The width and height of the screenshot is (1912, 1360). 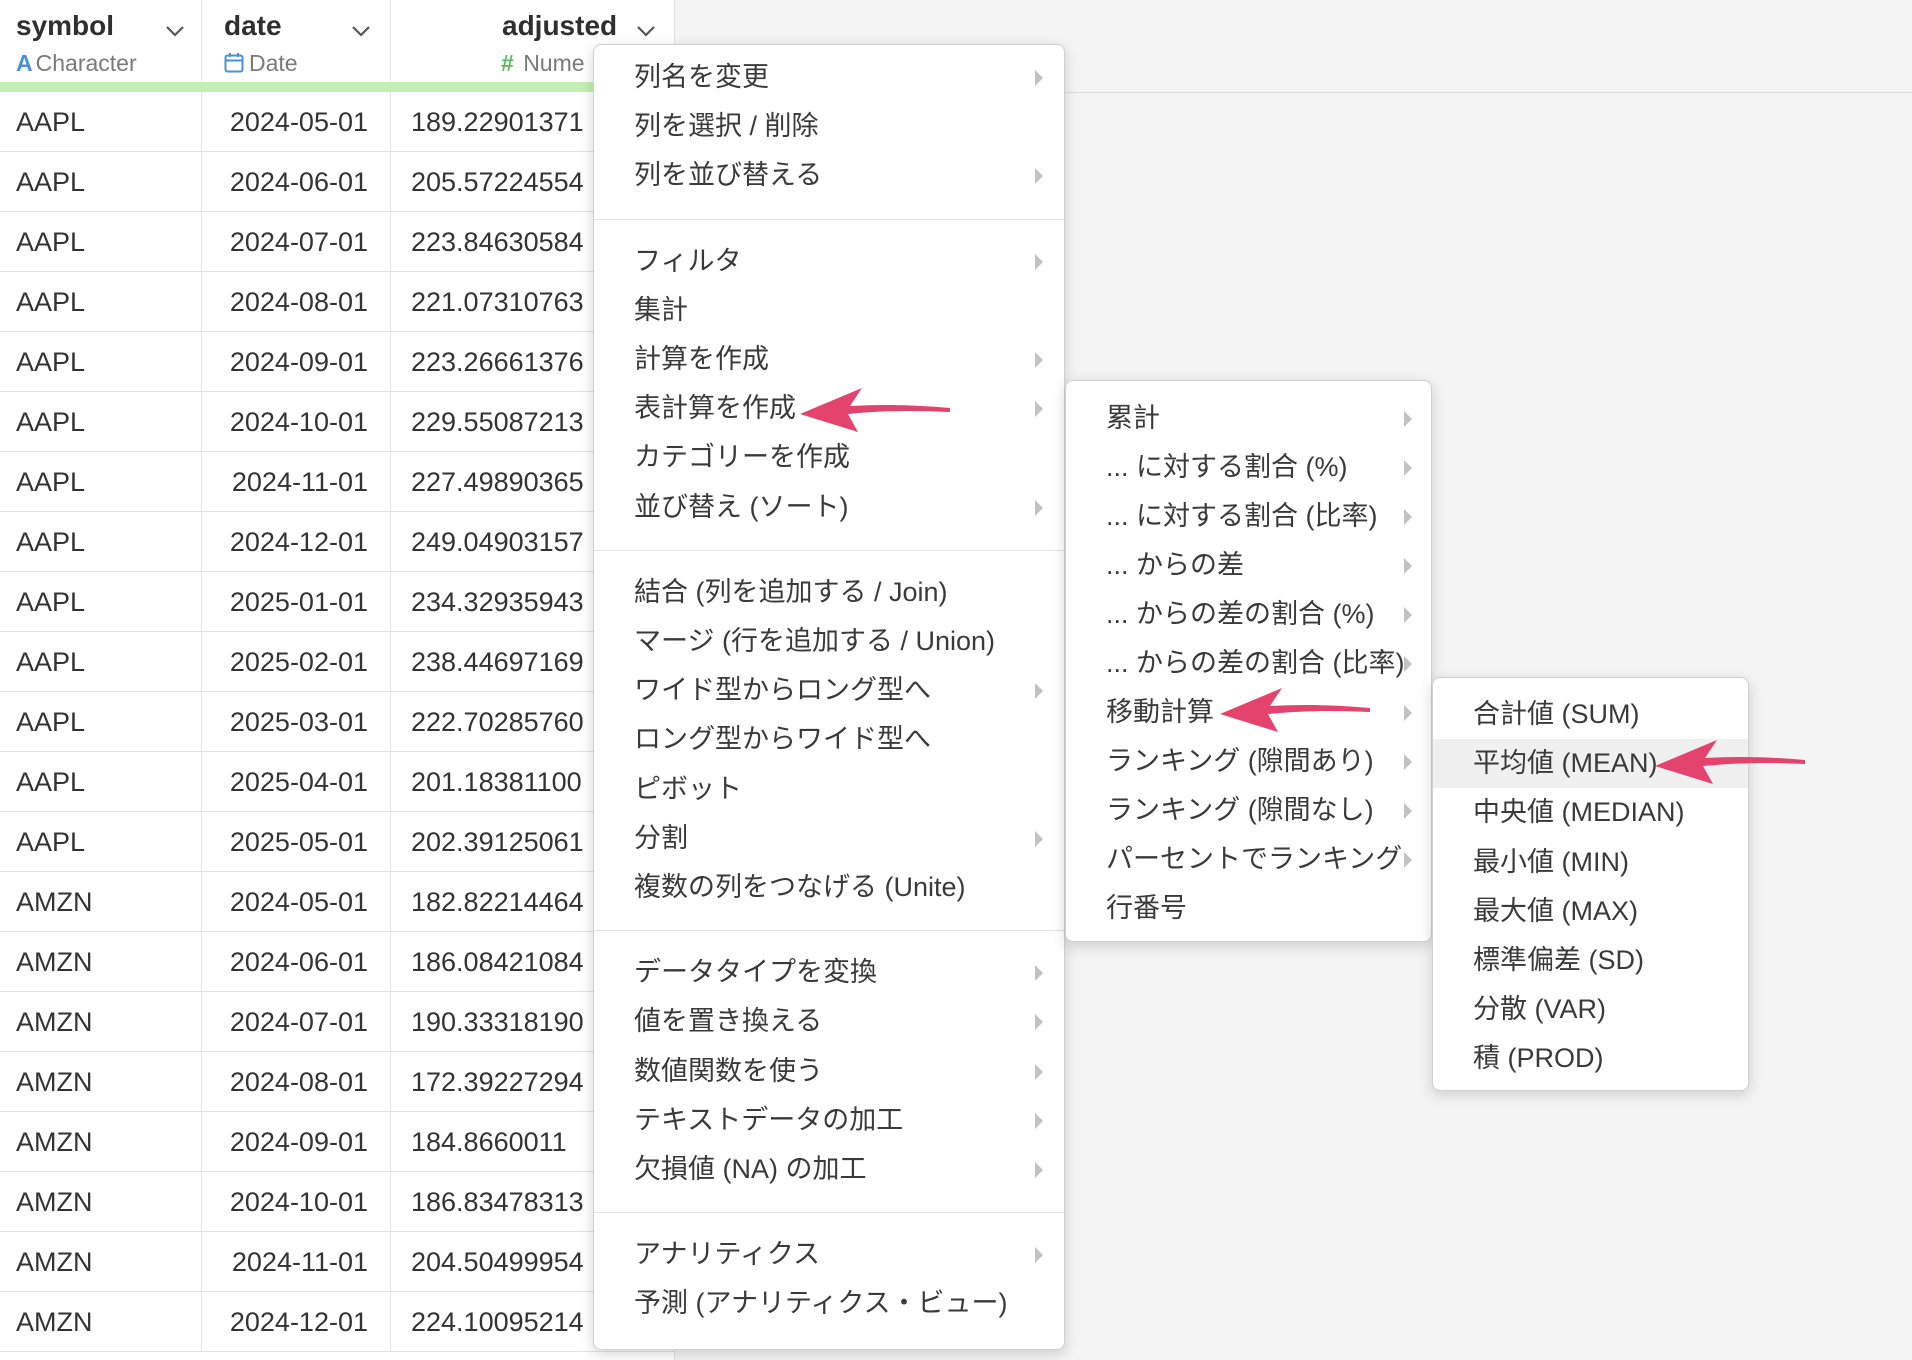 I want to click on cell-date: 2025-03-01, so click(x=296, y=722).